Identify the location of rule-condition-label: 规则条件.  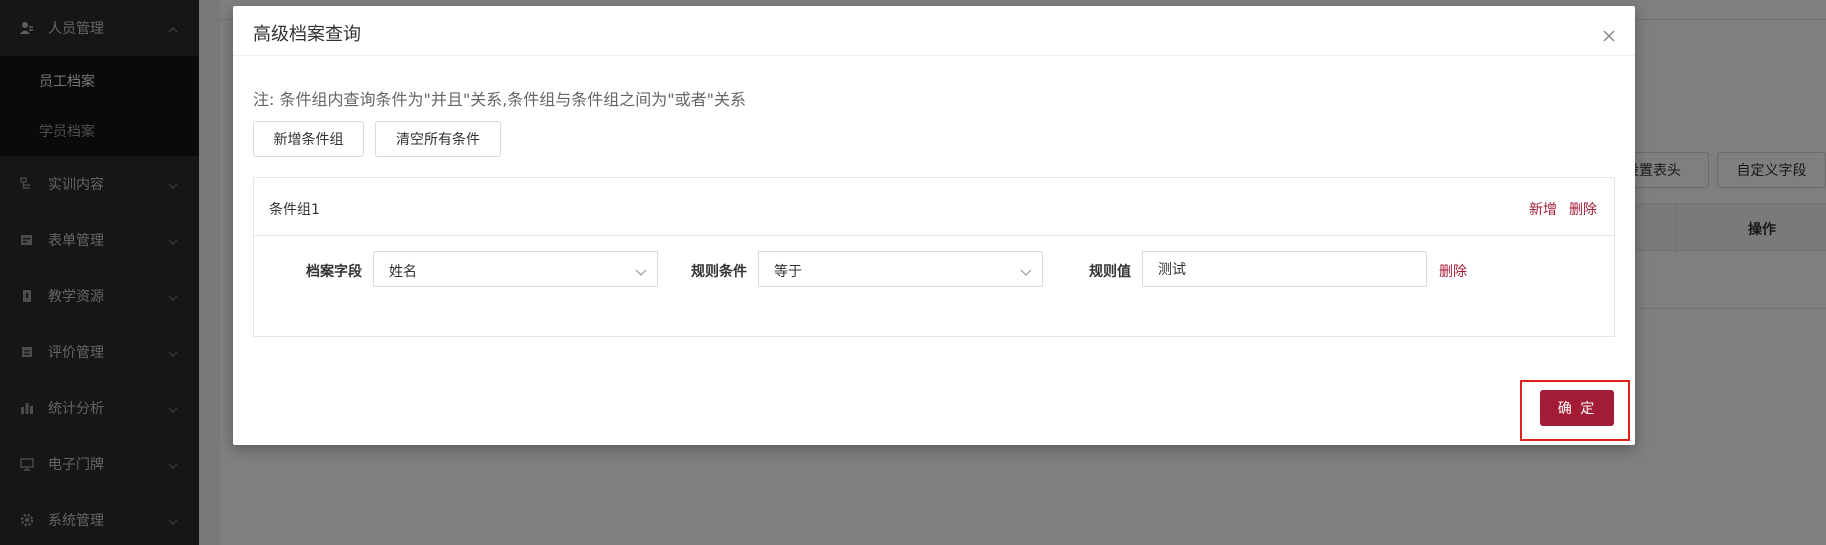
(719, 272).